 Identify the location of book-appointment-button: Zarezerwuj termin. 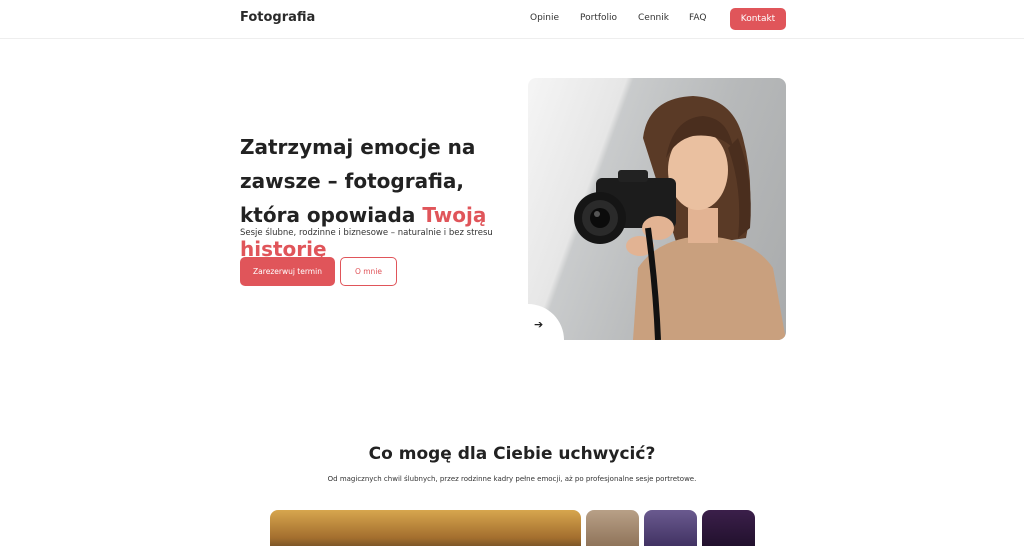
(287, 271).